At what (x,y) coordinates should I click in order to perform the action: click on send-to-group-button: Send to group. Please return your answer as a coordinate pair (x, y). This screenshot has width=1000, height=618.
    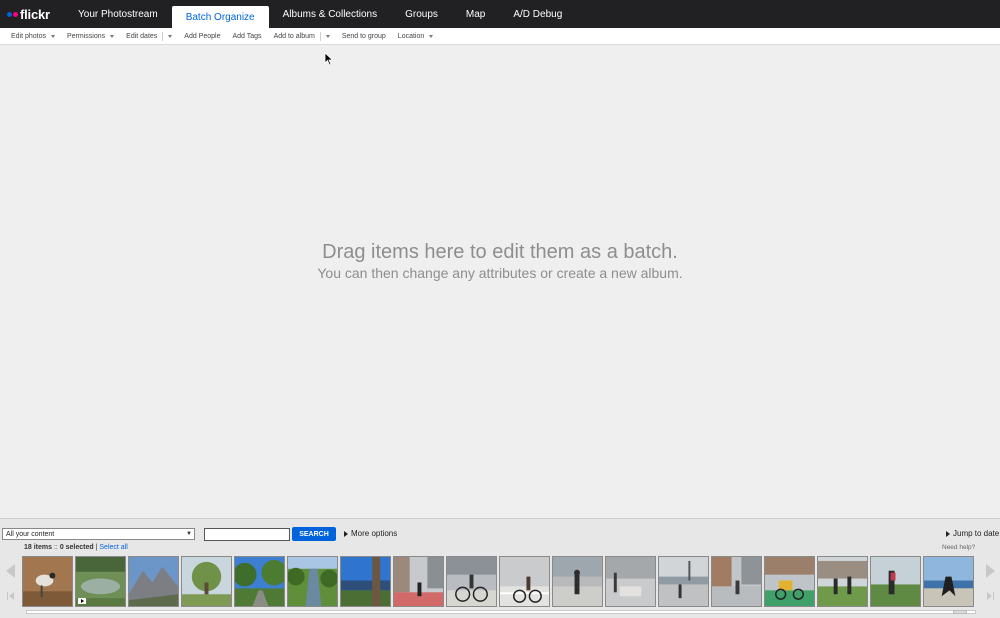
    Looking at the image, I should click on (364, 36).